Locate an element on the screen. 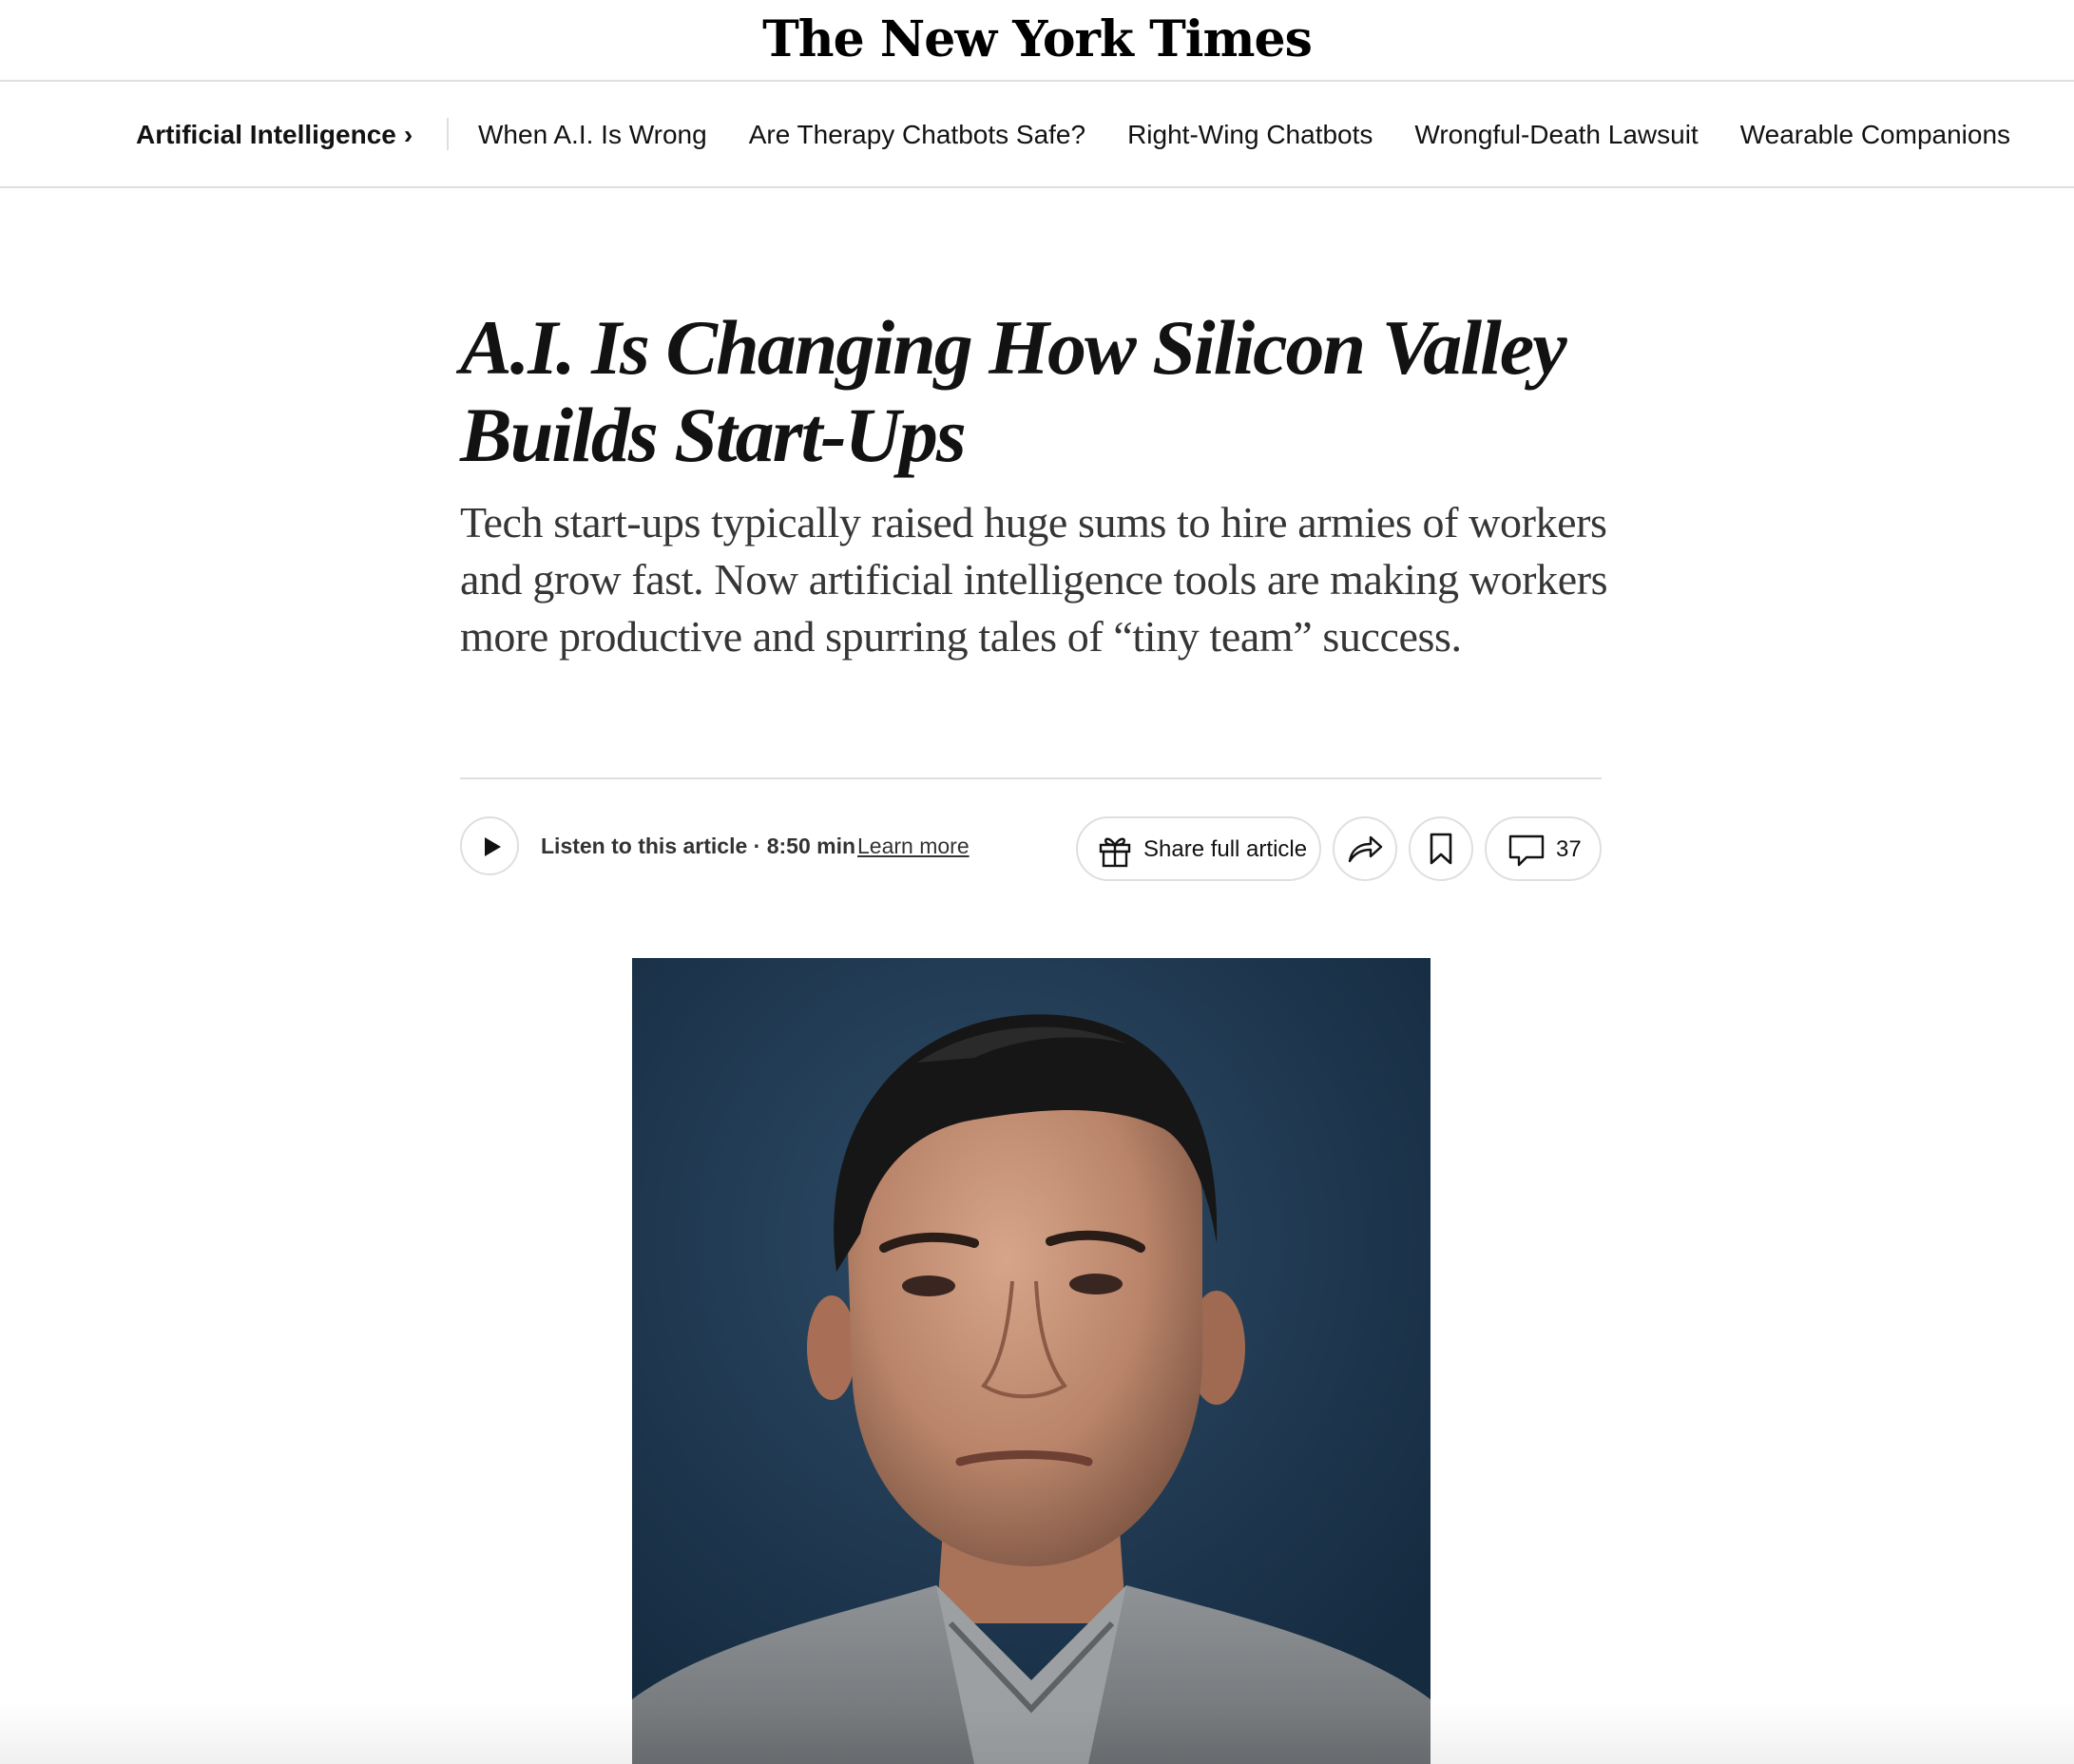  comment-icon is located at coordinates (1526, 850).